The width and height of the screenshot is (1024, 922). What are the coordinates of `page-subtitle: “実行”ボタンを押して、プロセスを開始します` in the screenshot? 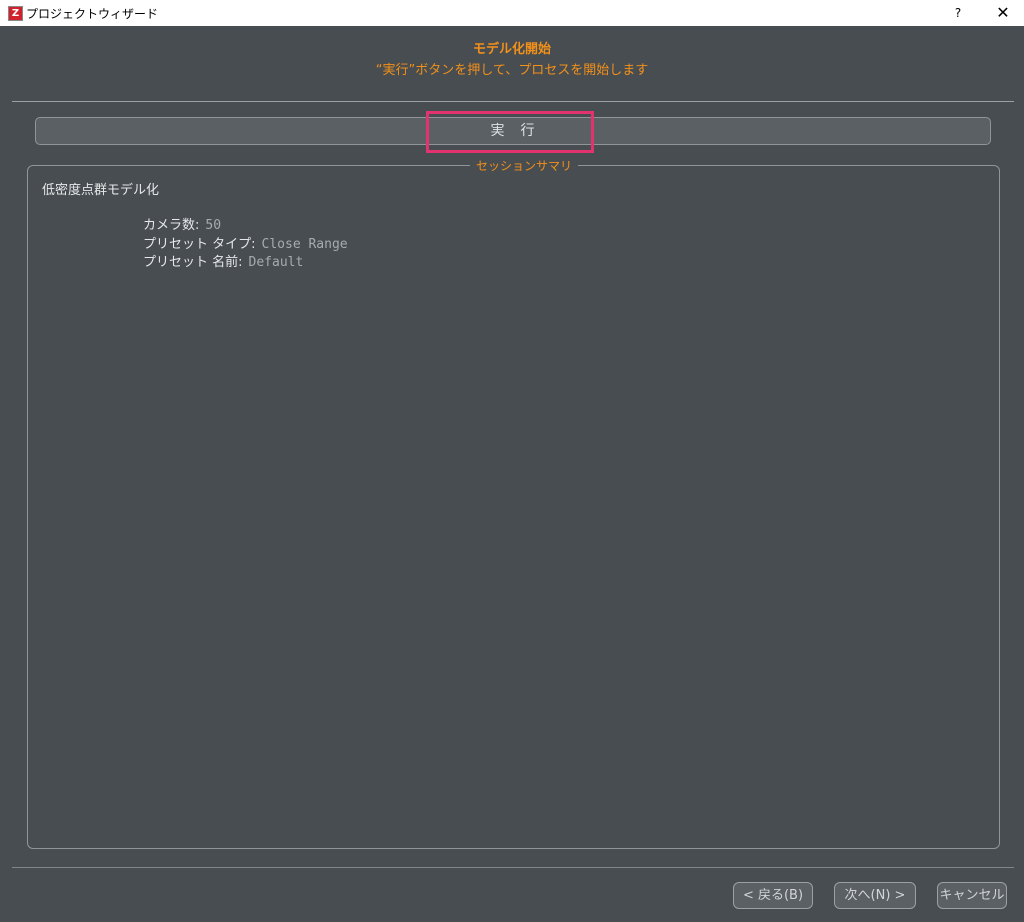 It's located at (512, 70).